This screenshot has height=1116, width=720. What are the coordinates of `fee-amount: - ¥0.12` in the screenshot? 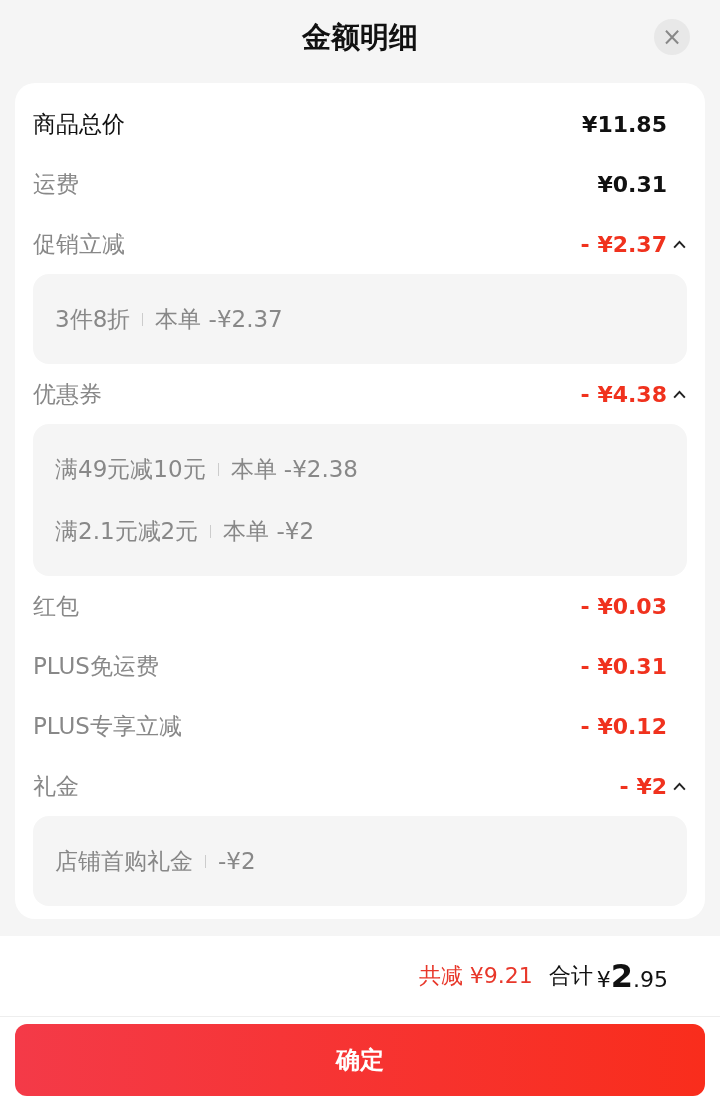 It's located at (623, 726).